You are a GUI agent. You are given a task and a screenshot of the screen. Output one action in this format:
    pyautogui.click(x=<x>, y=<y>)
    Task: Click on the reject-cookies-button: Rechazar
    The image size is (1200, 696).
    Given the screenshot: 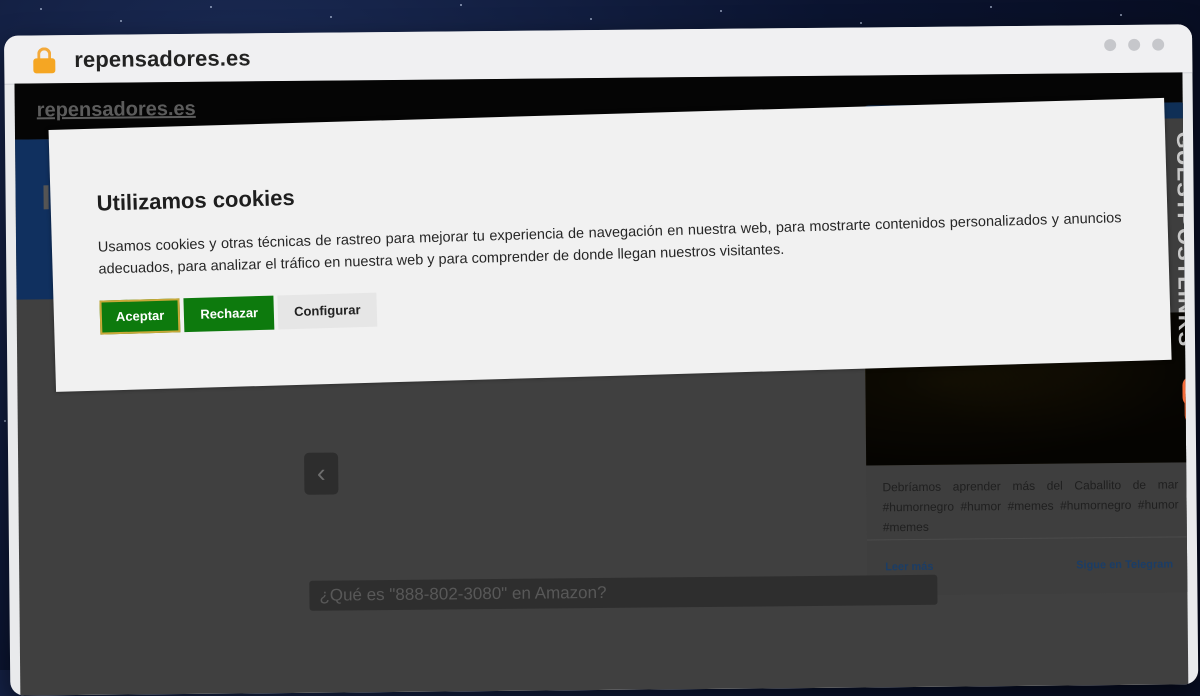 What is the action you would take?
    pyautogui.click(x=229, y=314)
    